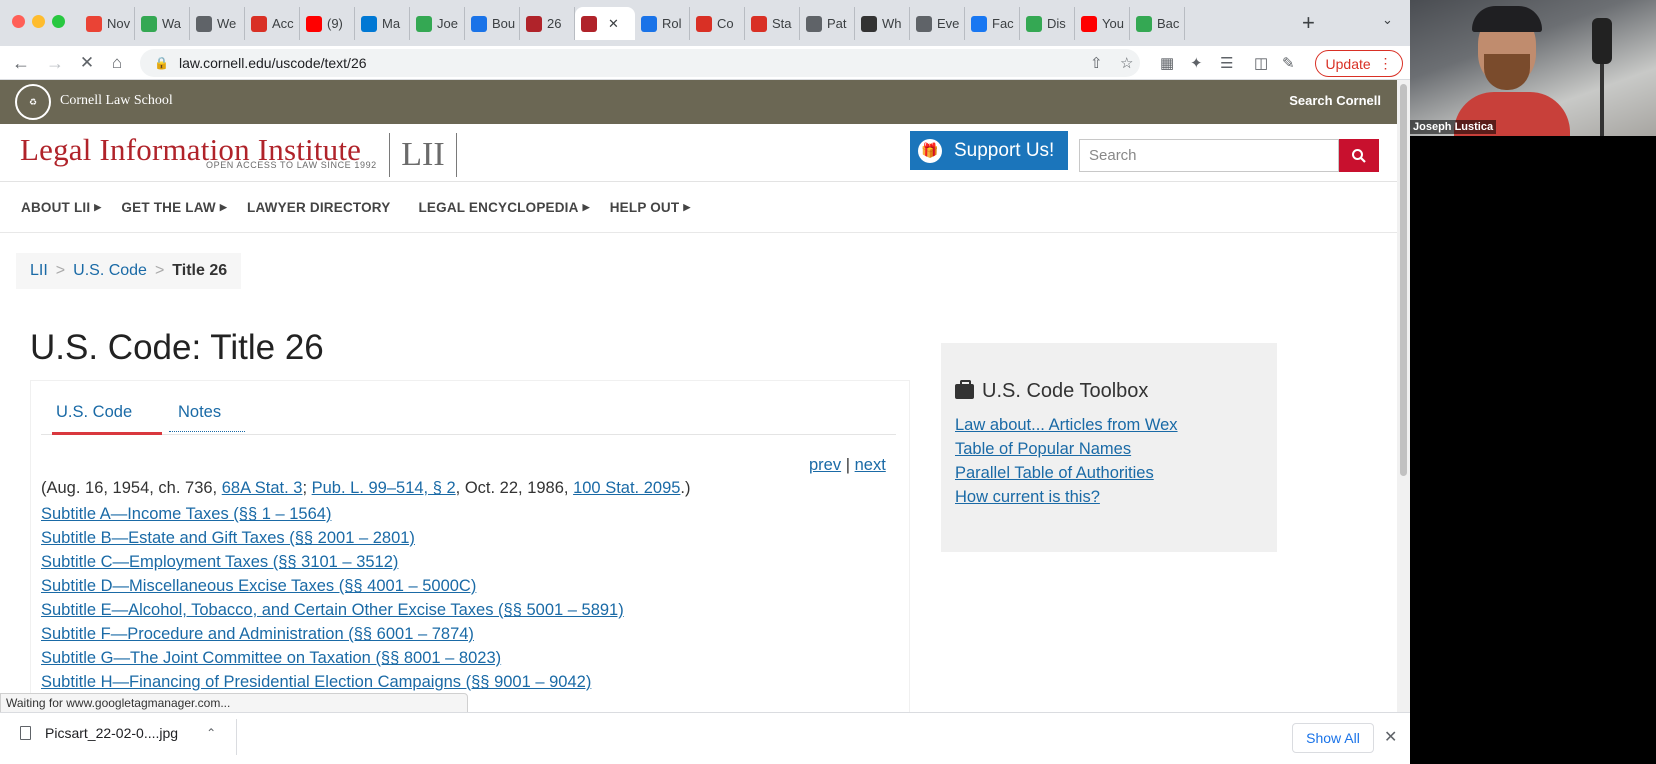  I want to click on cornell-law-school-link: Cornell Law School, so click(116, 101).